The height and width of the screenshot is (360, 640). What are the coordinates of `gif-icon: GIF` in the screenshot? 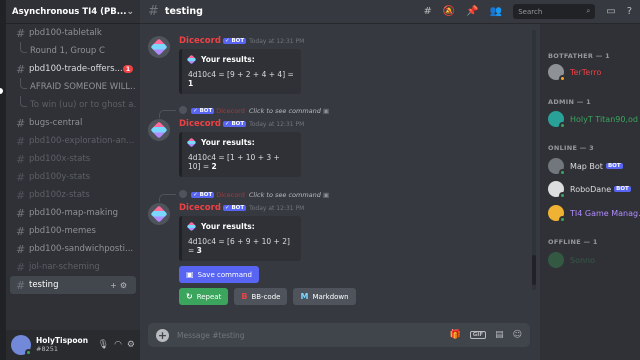 It's located at (478, 335).